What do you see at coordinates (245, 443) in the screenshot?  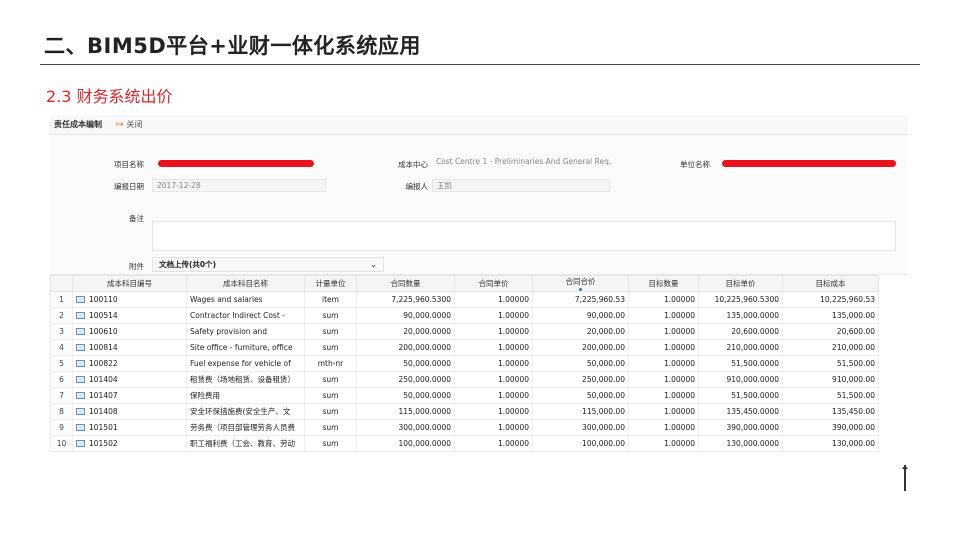 I see `cell-cost-name: 职工福利费（工会、教育、劳动` at bounding box center [245, 443].